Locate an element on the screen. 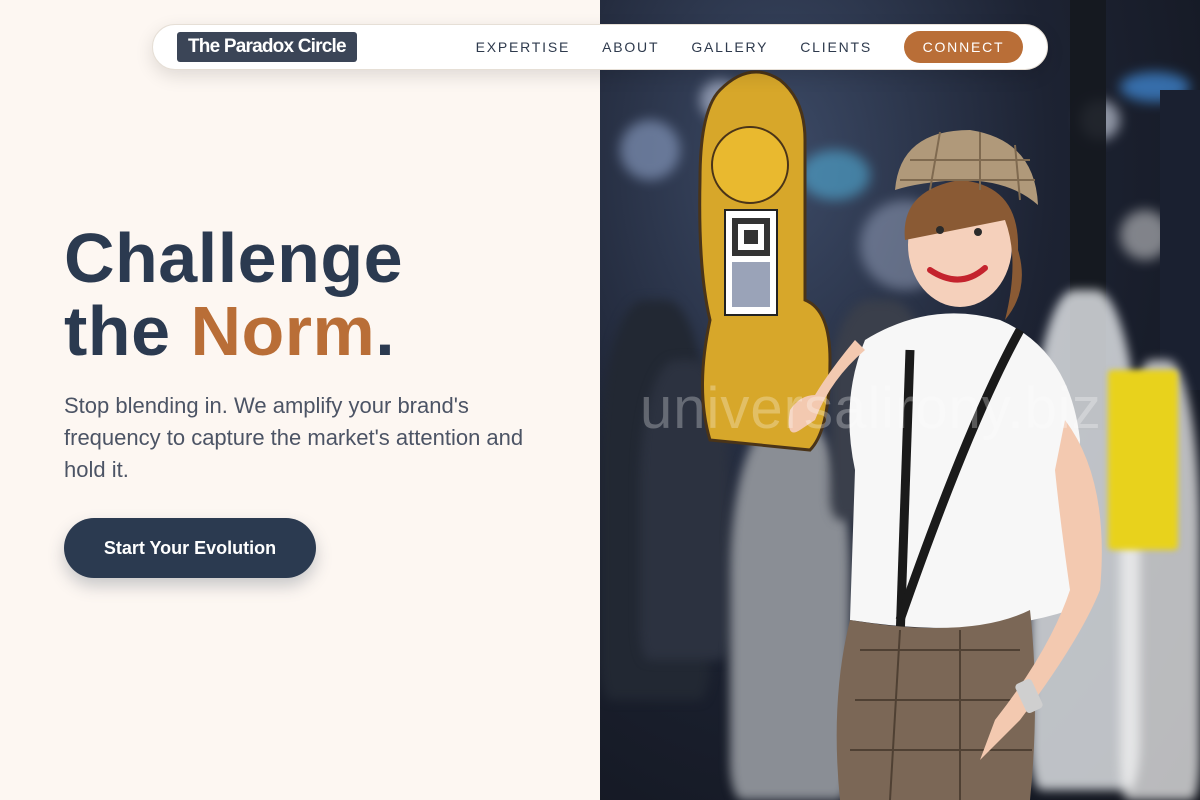 The image size is (1200, 800). nav-link-about: ABOUT is located at coordinates (630, 47).